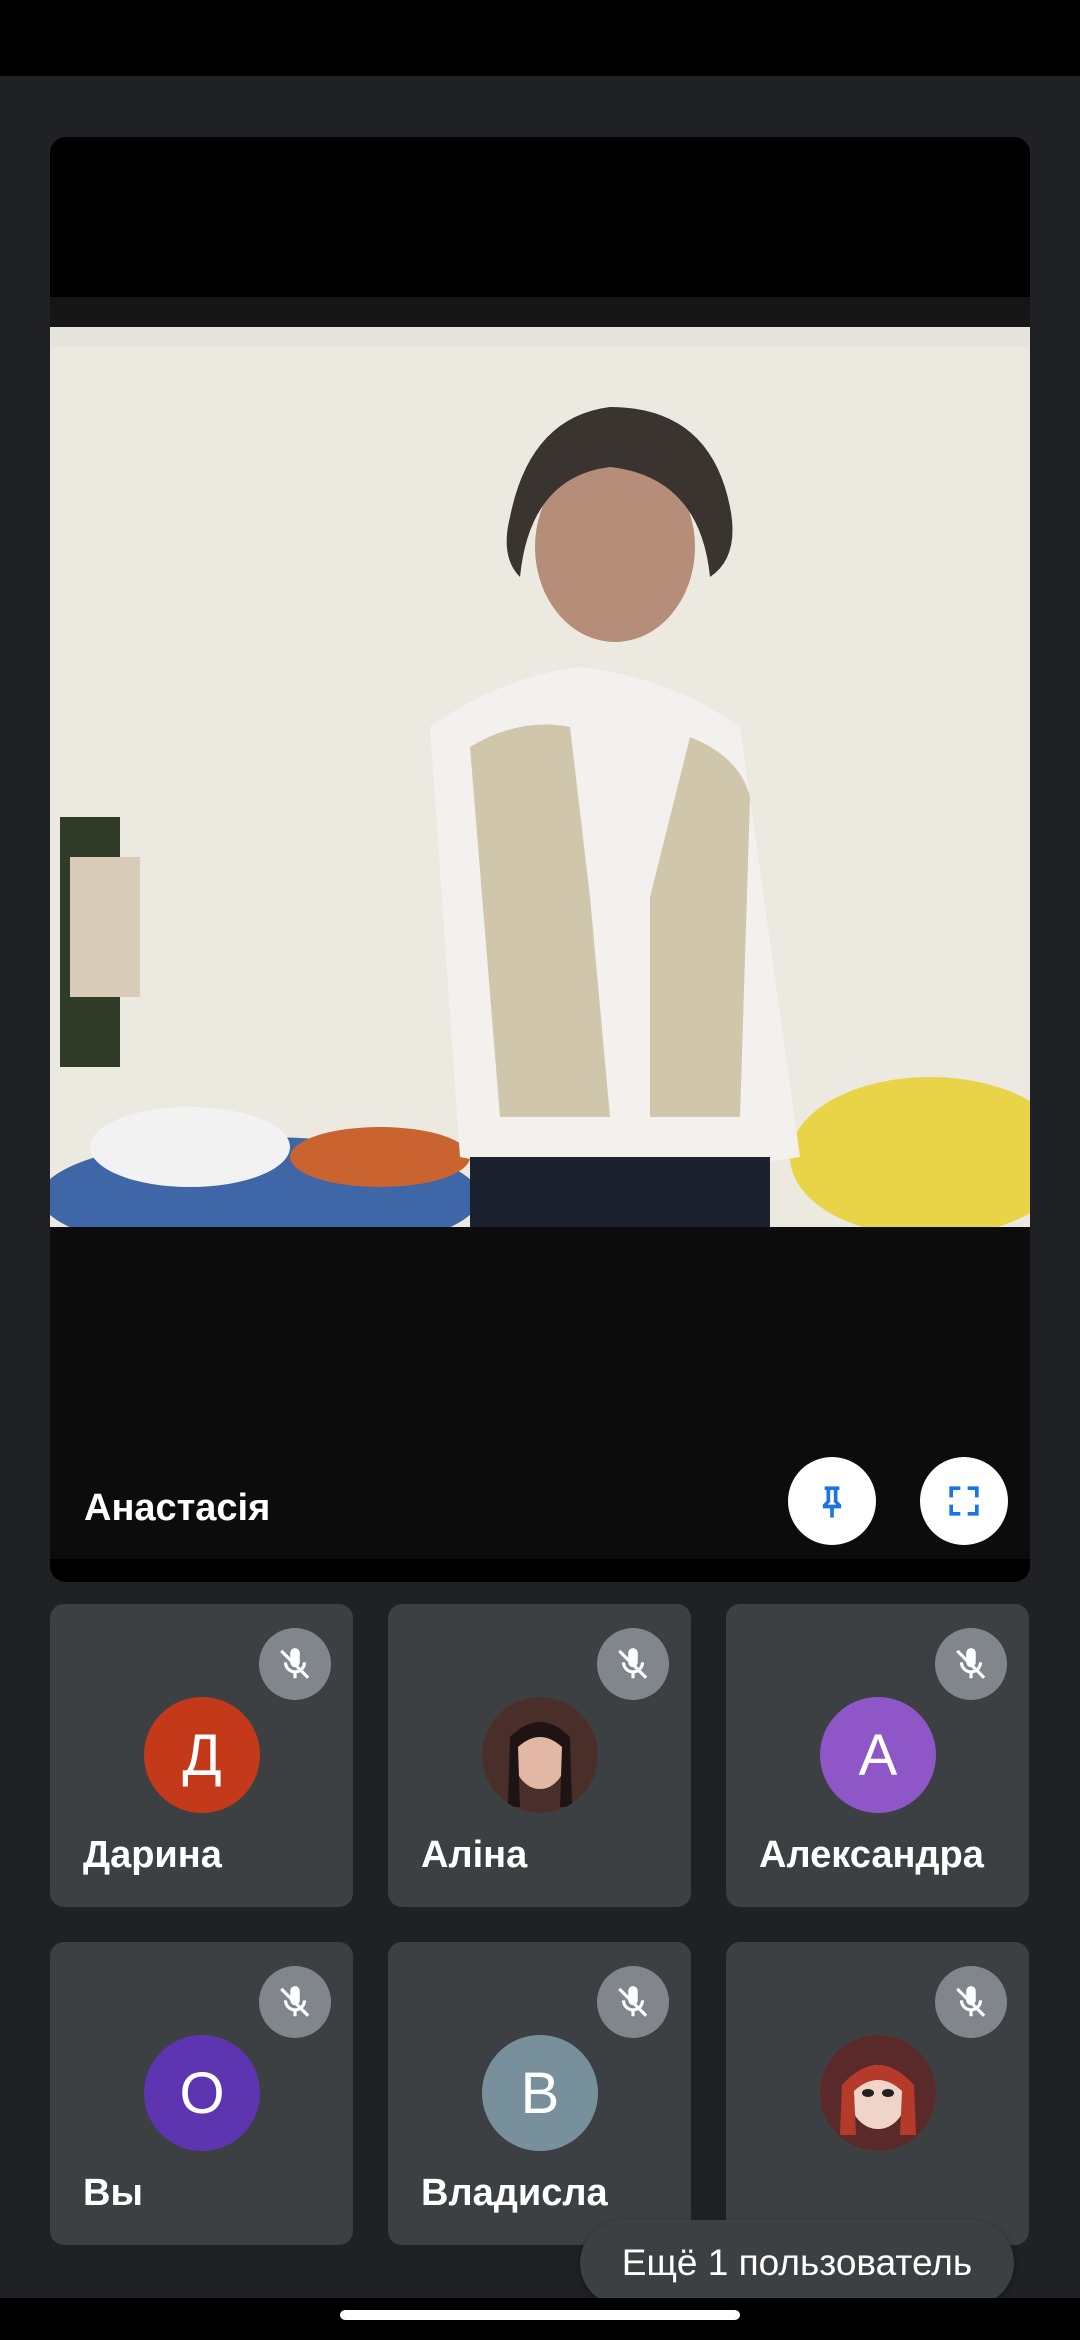 This screenshot has width=1080, height=2340. What do you see at coordinates (540, 2315) in the screenshot?
I see `home-indicator` at bounding box center [540, 2315].